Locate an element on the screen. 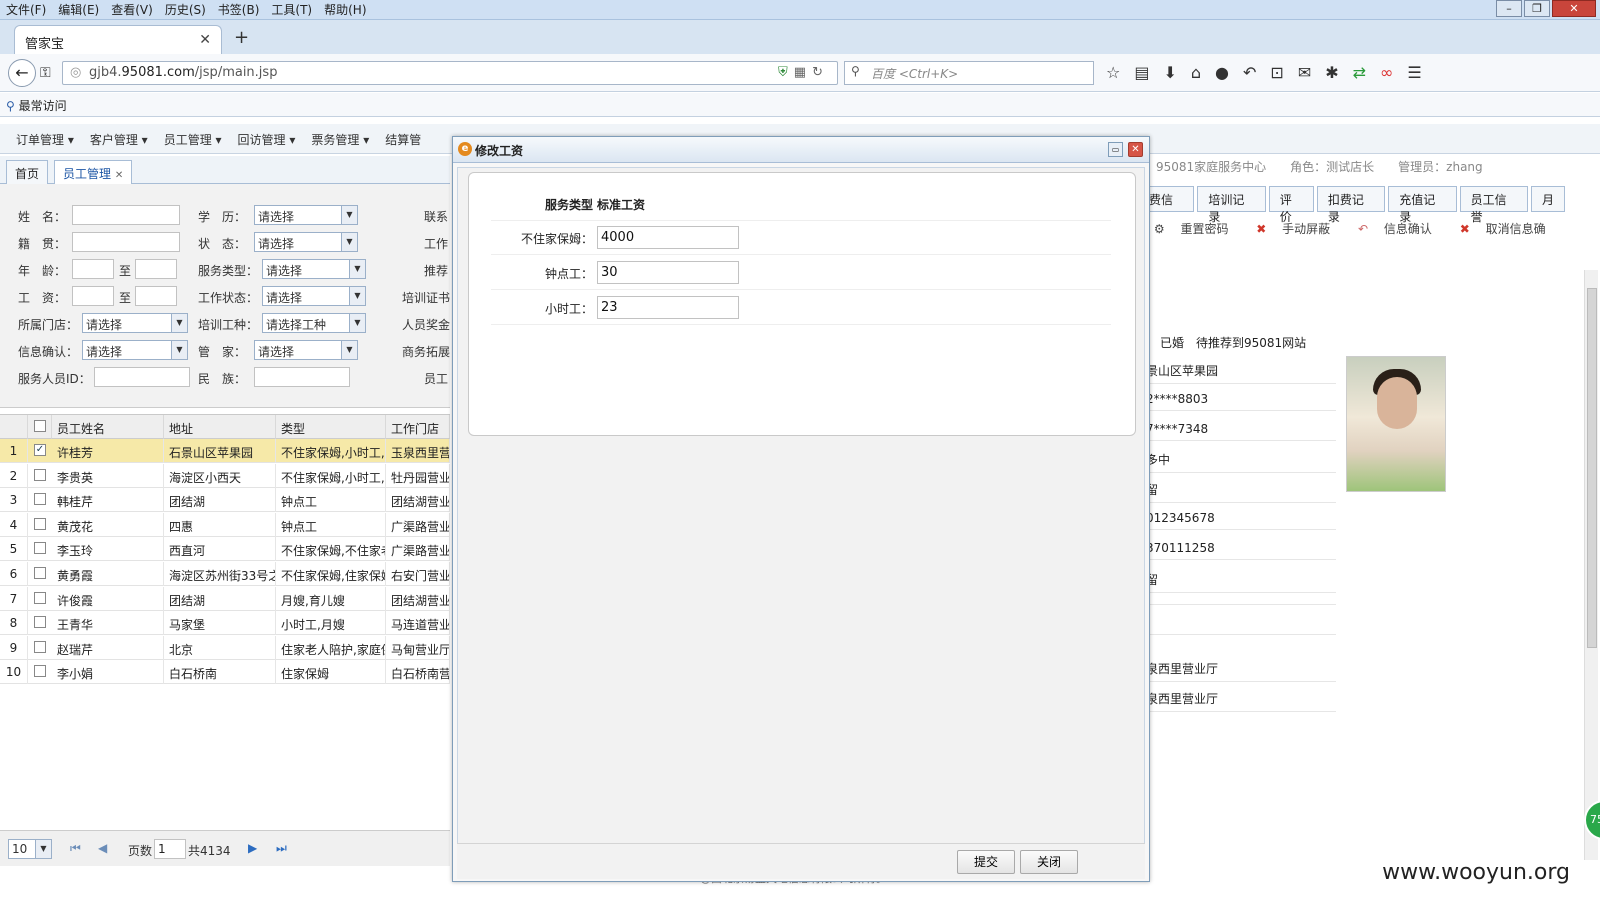 This screenshot has height=900, width=1600. dialog-title-bar: e 修改工资 ▭ ✕ is located at coordinates (801, 150).